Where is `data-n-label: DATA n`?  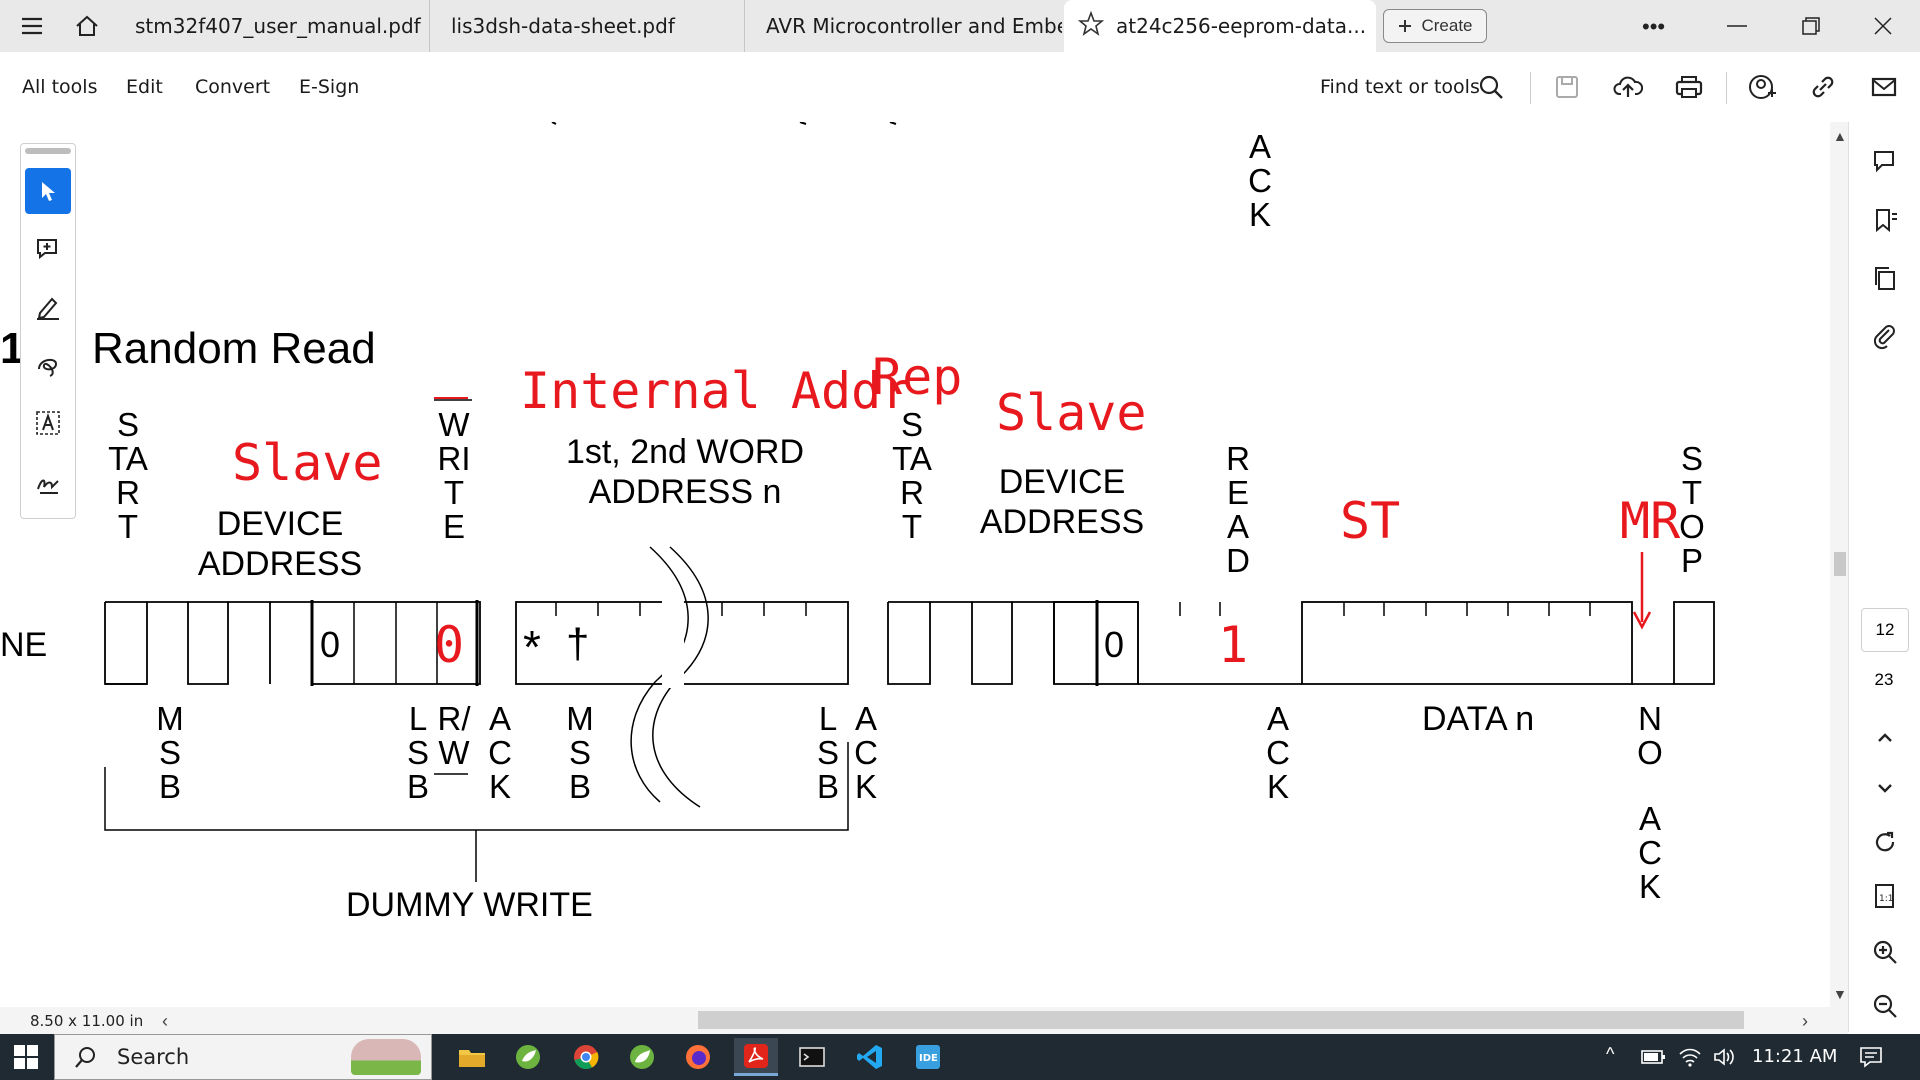 data-n-label: DATA n is located at coordinates (1478, 719).